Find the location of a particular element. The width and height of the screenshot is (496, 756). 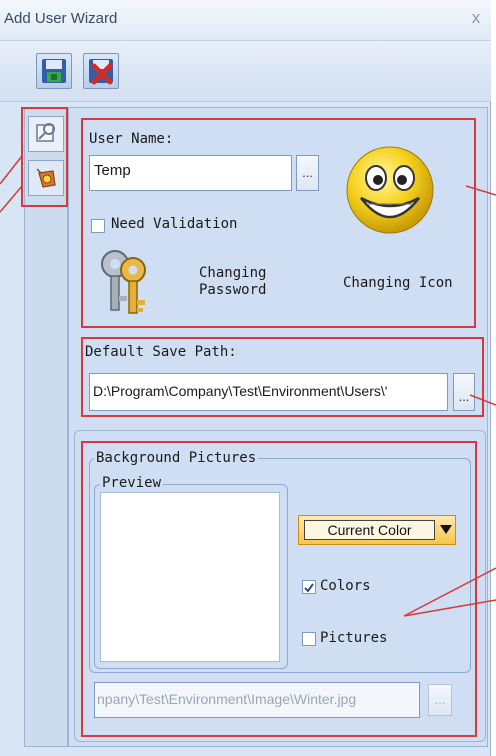

callout-line-icon is located at coordinates (480, 190).